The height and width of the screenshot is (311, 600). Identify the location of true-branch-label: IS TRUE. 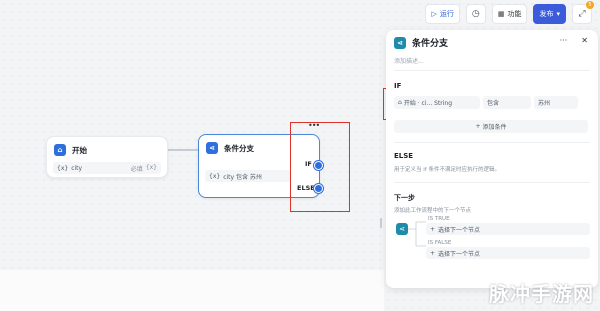
(439, 219).